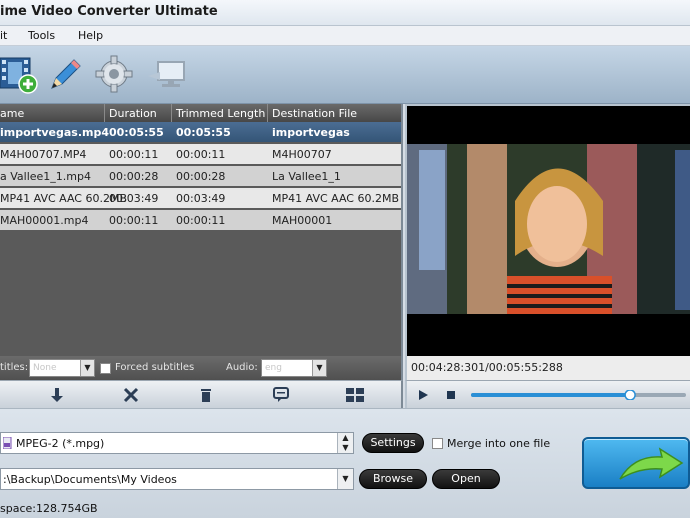 The image size is (690, 518). Describe the element at coordinates (220, 113) in the screenshot. I see `column-trimmed-length: Trimmed Length` at that location.